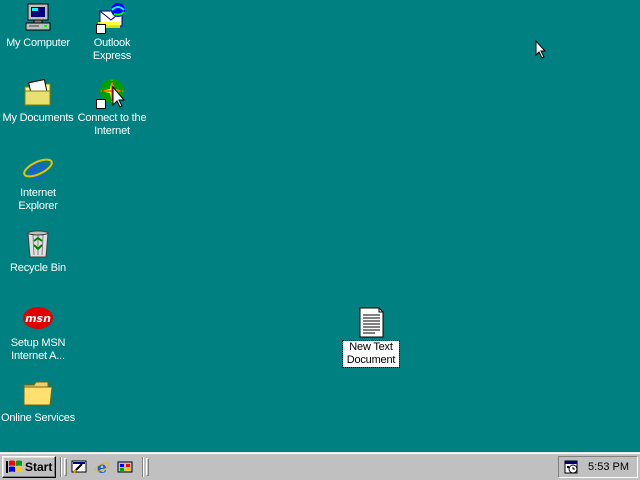 Image resolution: width=640 pixels, height=480 pixels. Describe the element at coordinates (38, 393) in the screenshot. I see `folder-icon` at that location.